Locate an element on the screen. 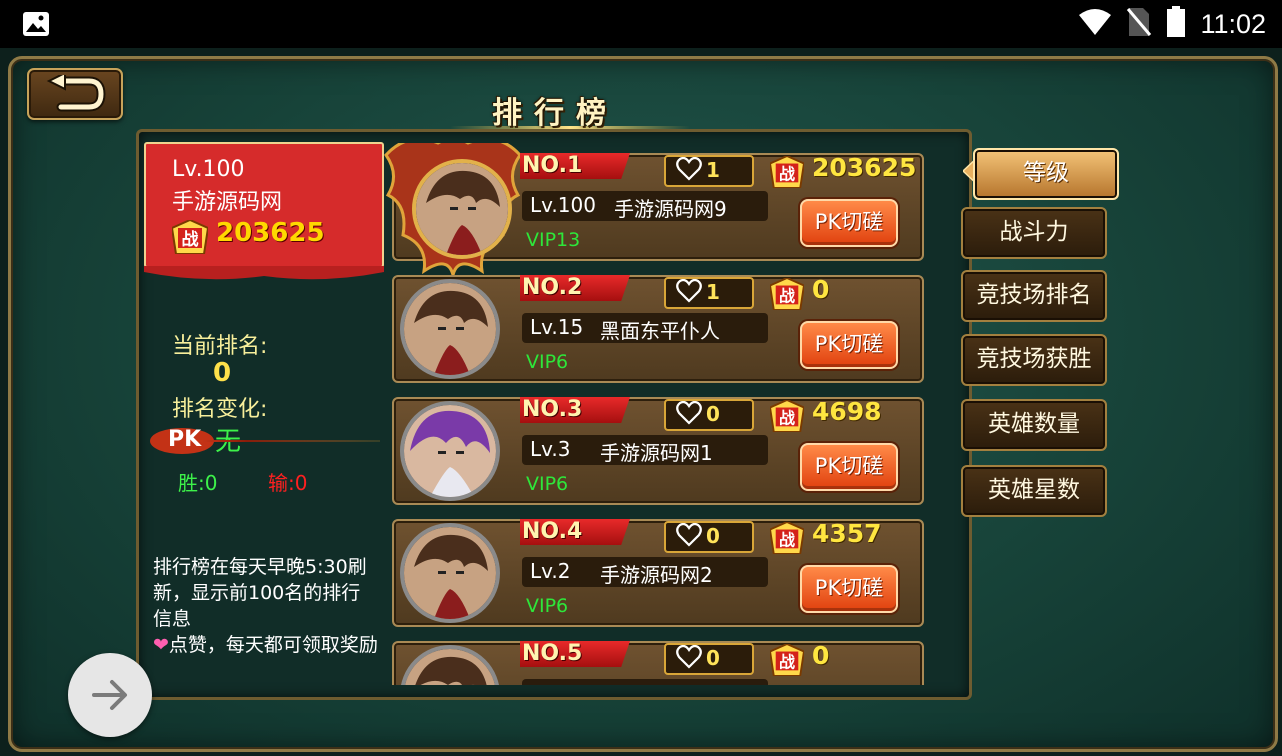  ranking-row: NO.5 0 战 0 is located at coordinates (658, 658).